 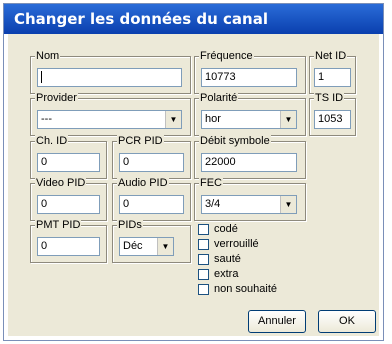 What do you see at coordinates (226, 56) in the screenshot?
I see `frequence-label: Fréquence` at bounding box center [226, 56].